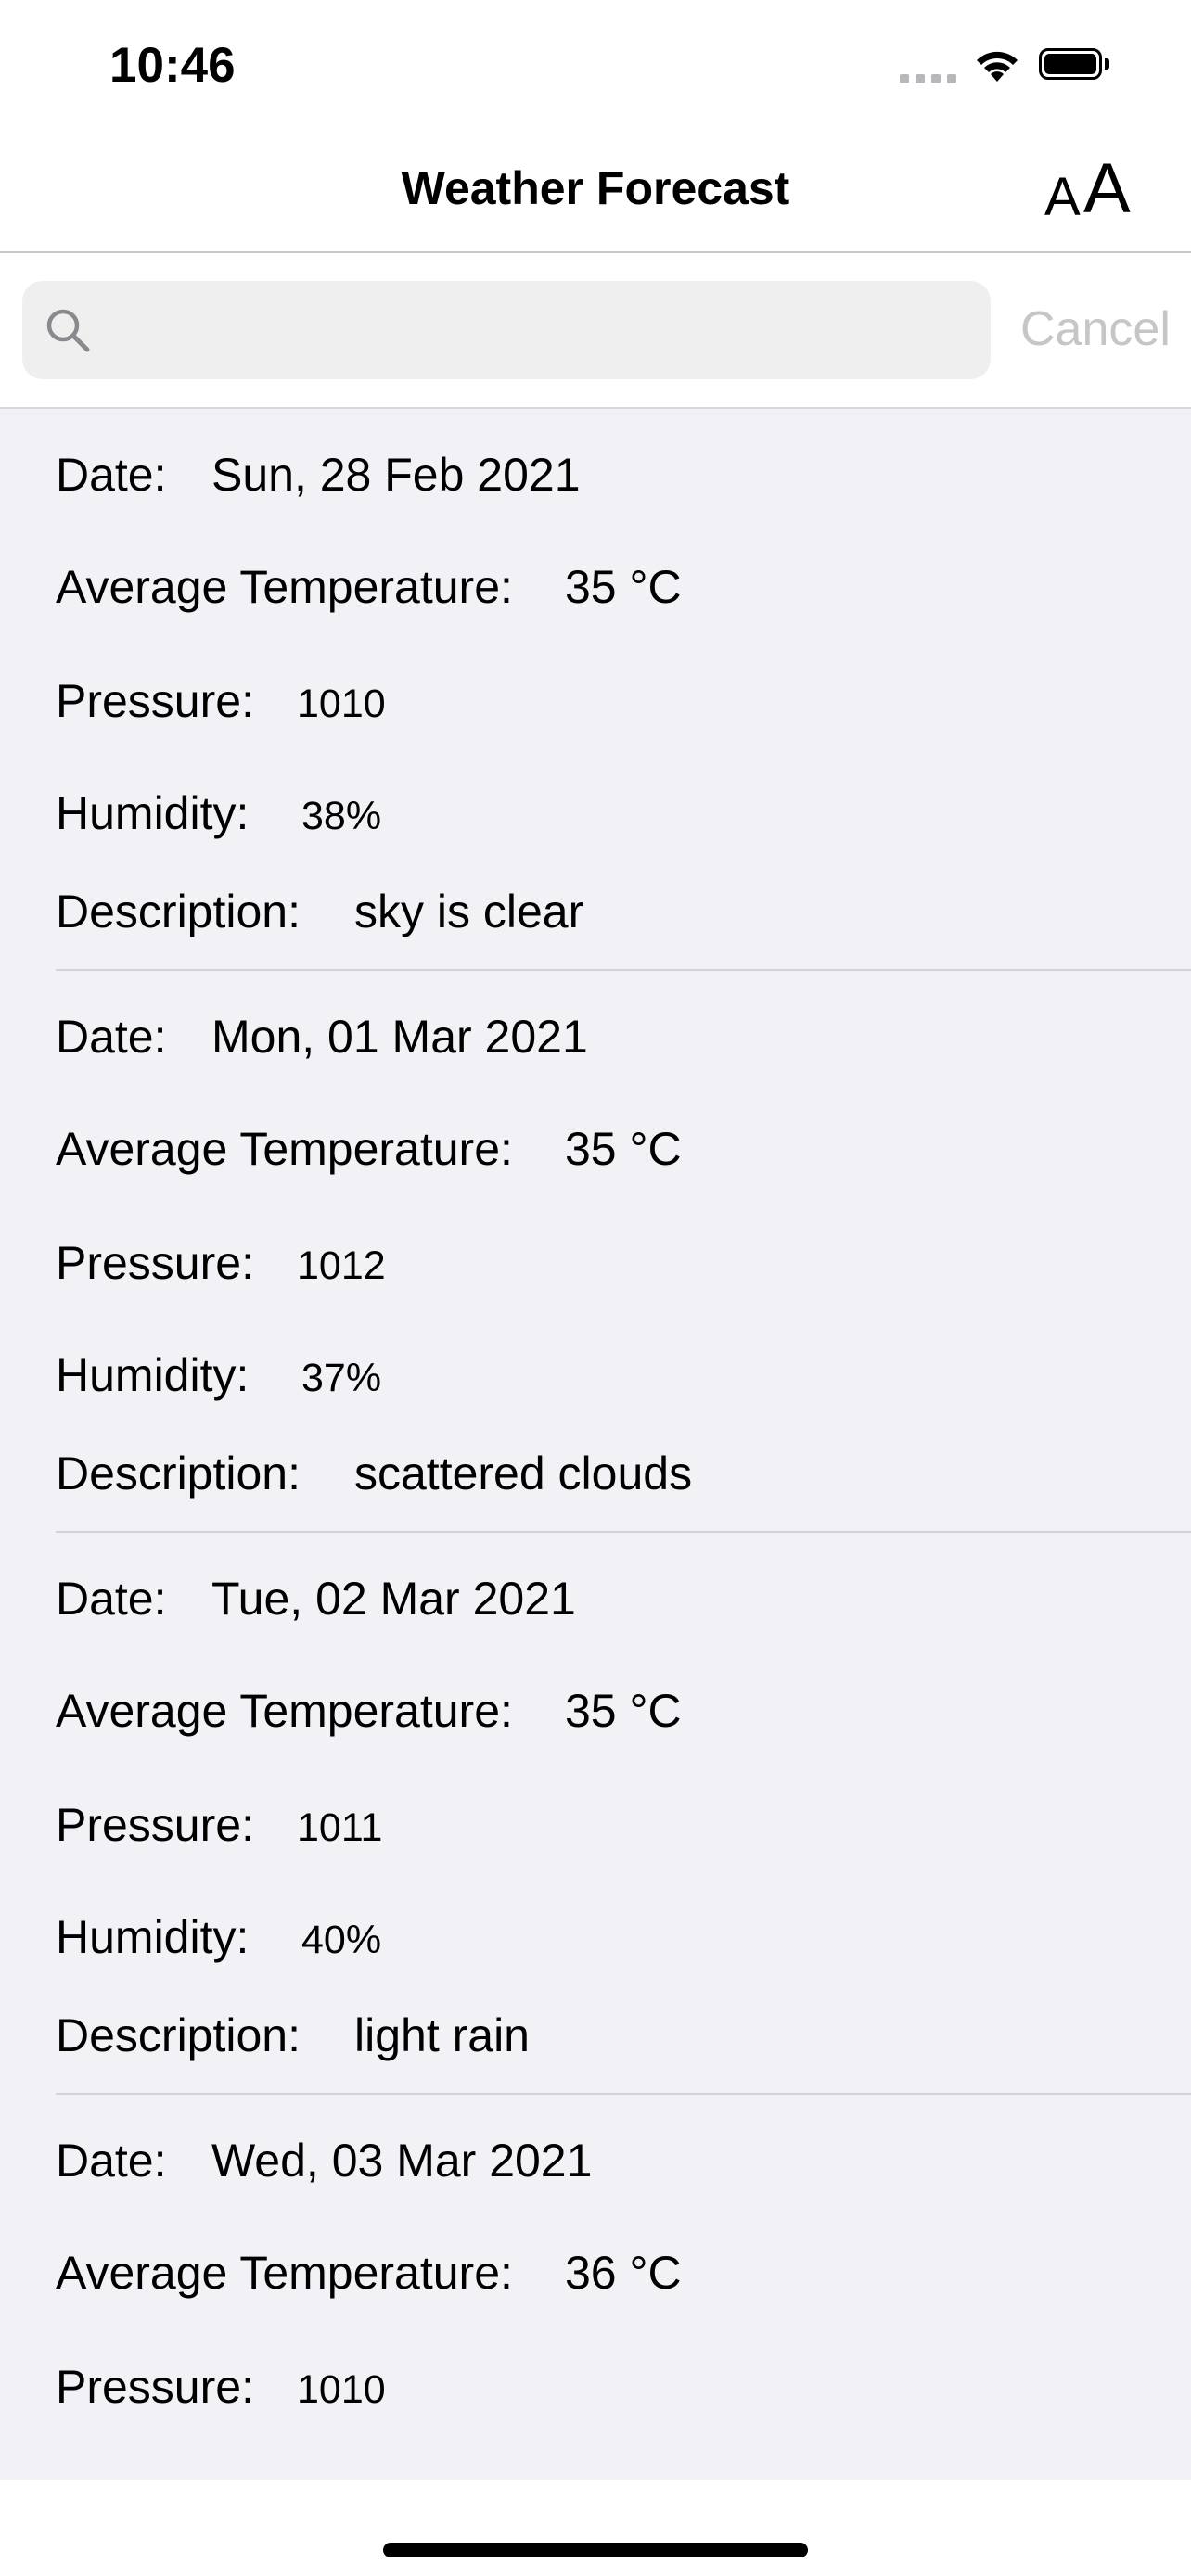  I want to click on battery-icon, so click(1075, 65).